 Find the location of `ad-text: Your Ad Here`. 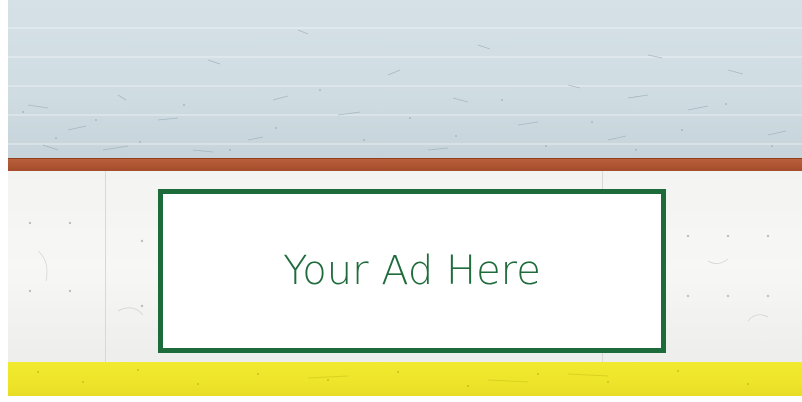

ad-text: Your Ad Here is located at coordinates (412, 271).